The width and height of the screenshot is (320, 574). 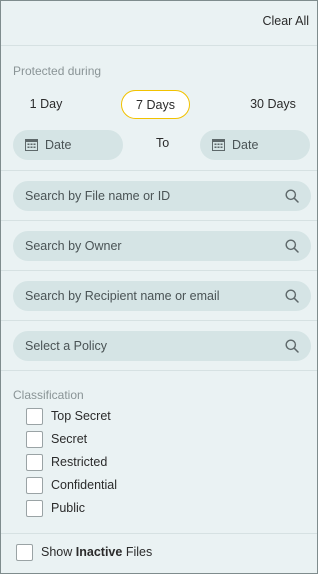 What do you see at coordinates (285, 21) in the screenshot?
I see `clear-all-button: Clear All` at bounding box center [285, 21].